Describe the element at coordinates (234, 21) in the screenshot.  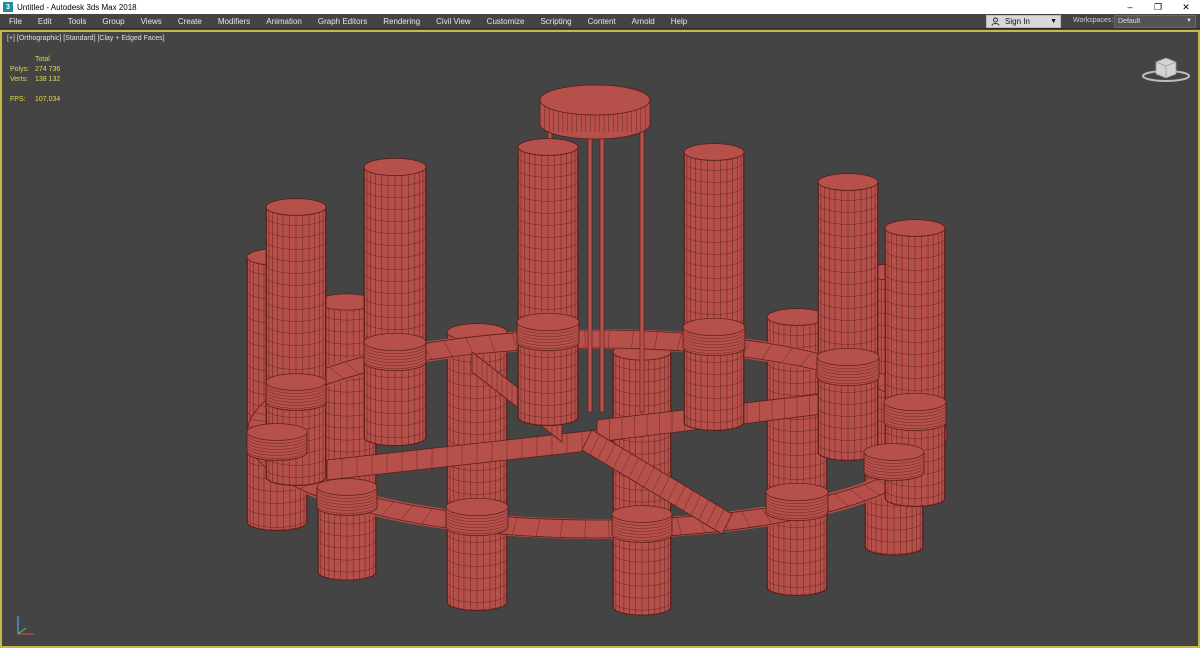
I see `menu-modifiers: Modifiers` at that location.